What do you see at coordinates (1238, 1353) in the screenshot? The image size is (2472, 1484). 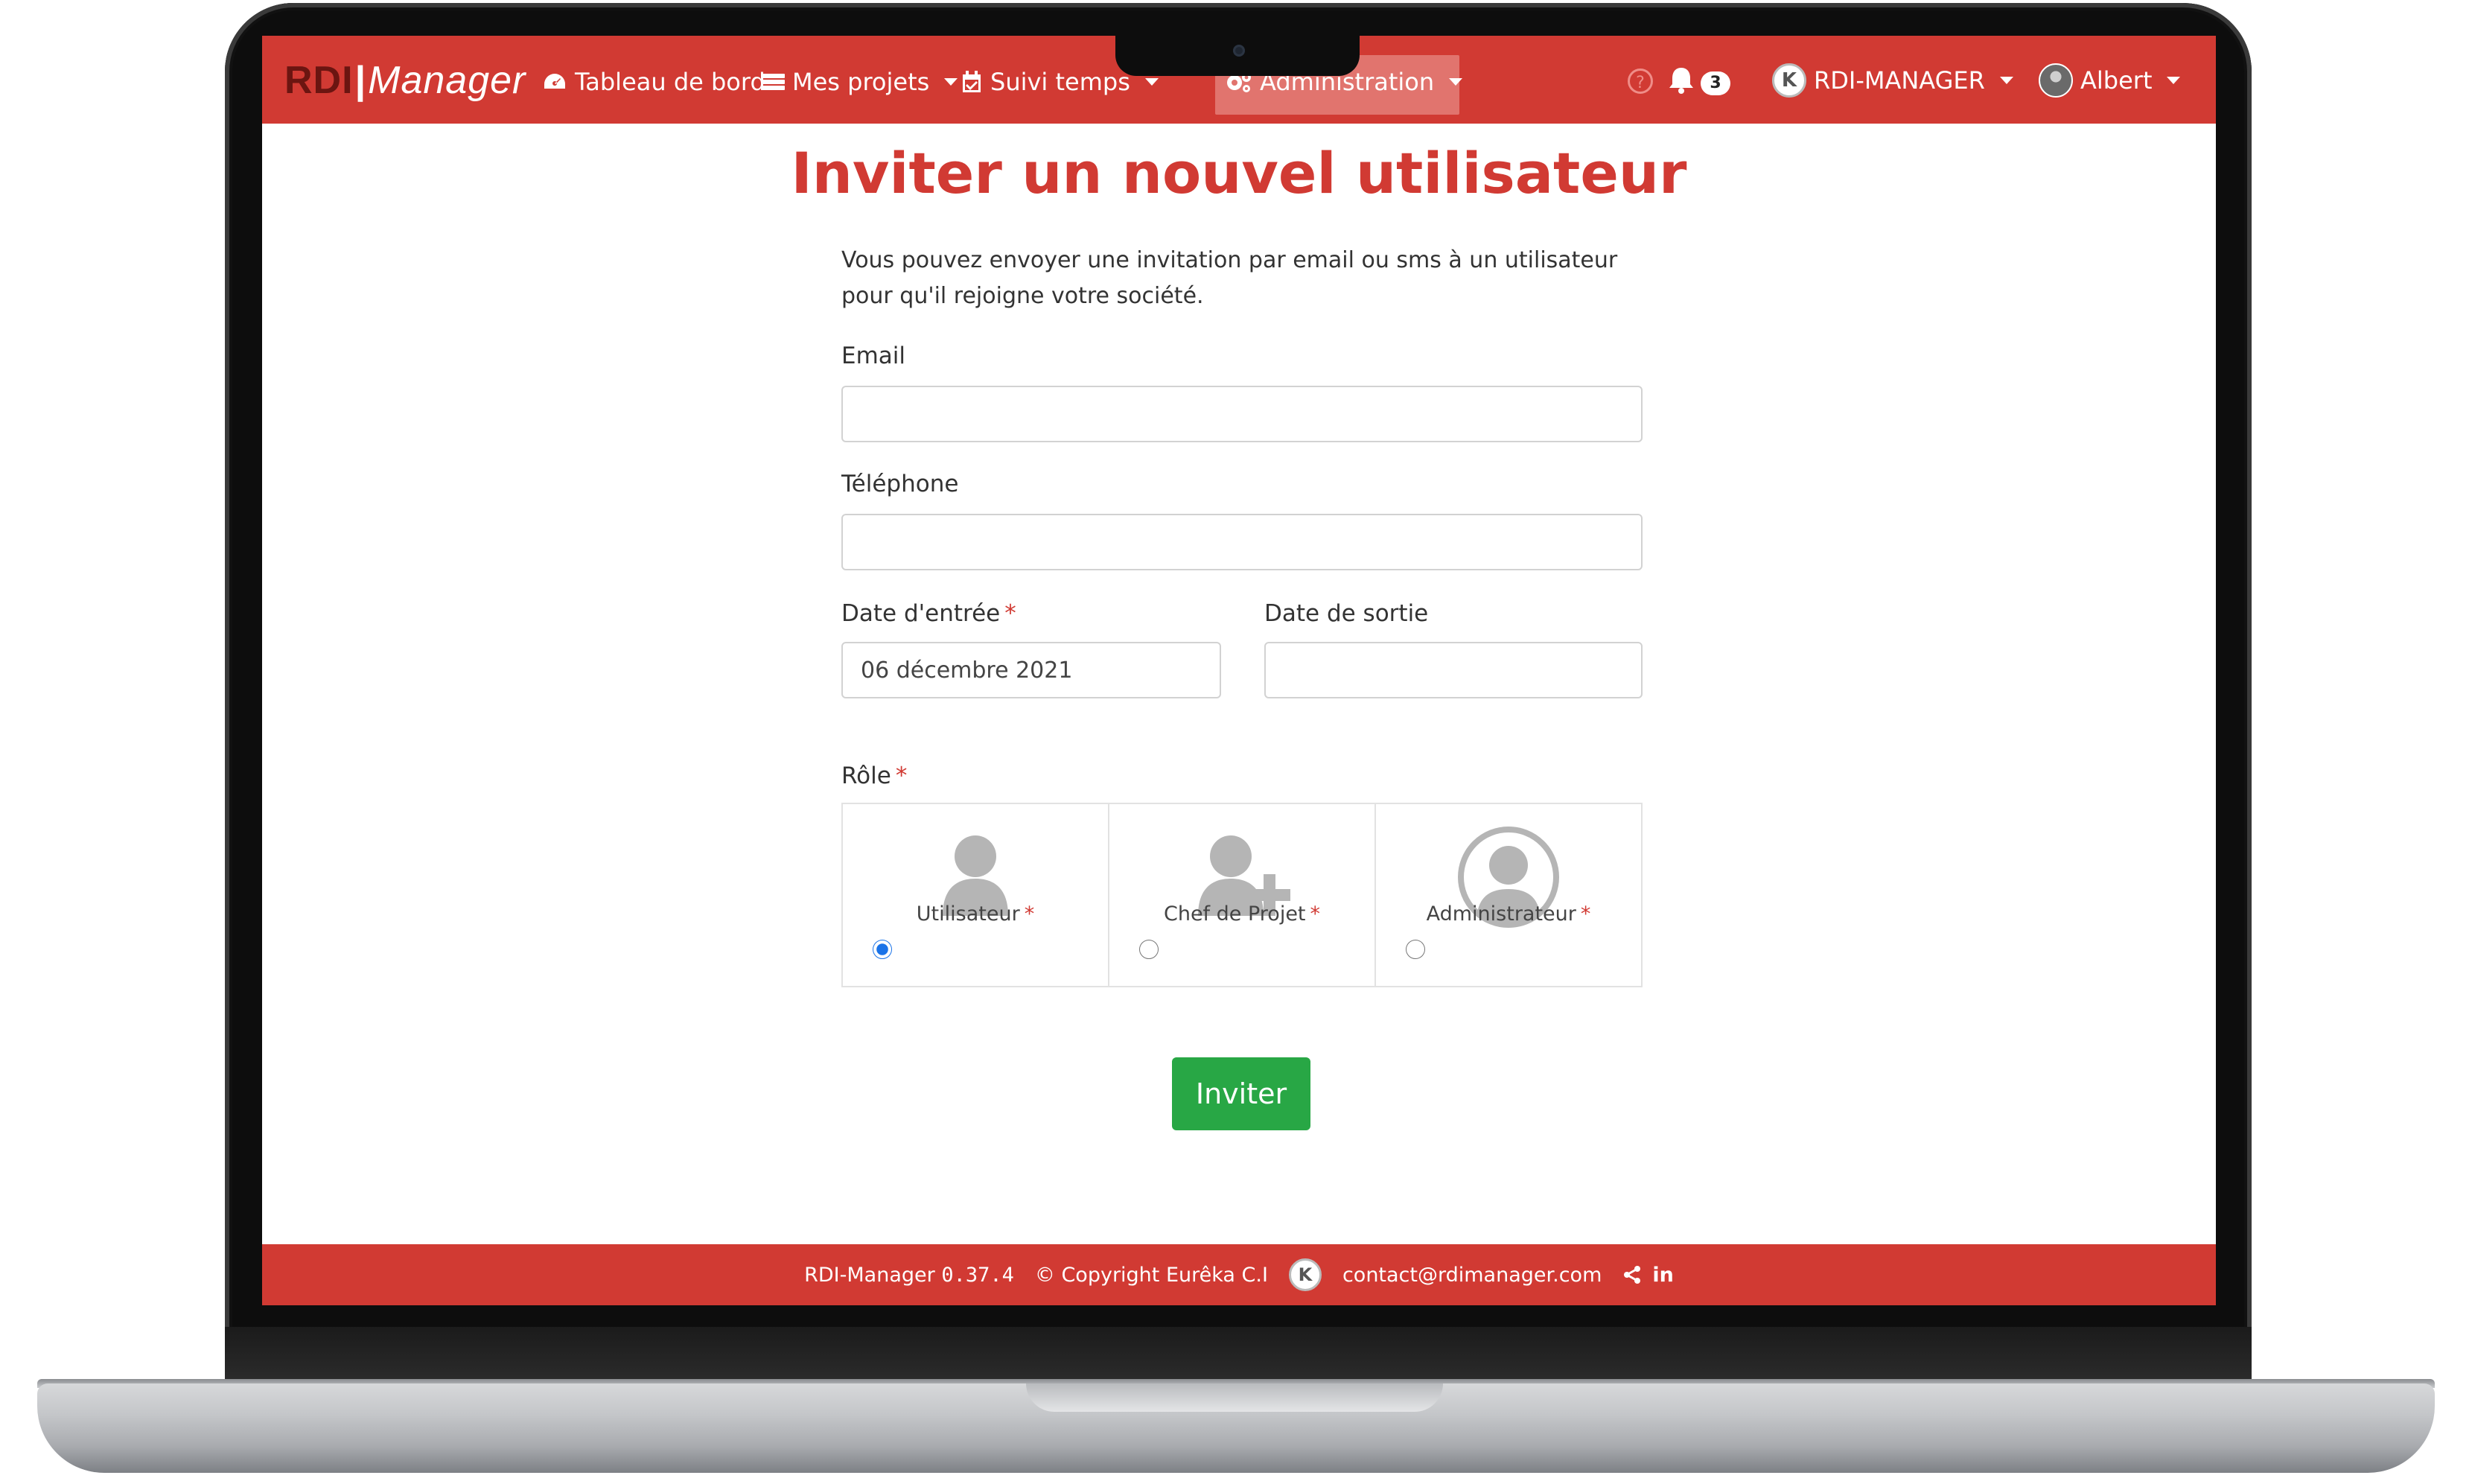 I see `laptop-bezel-bottom` at bounding box center [1238, 1353].